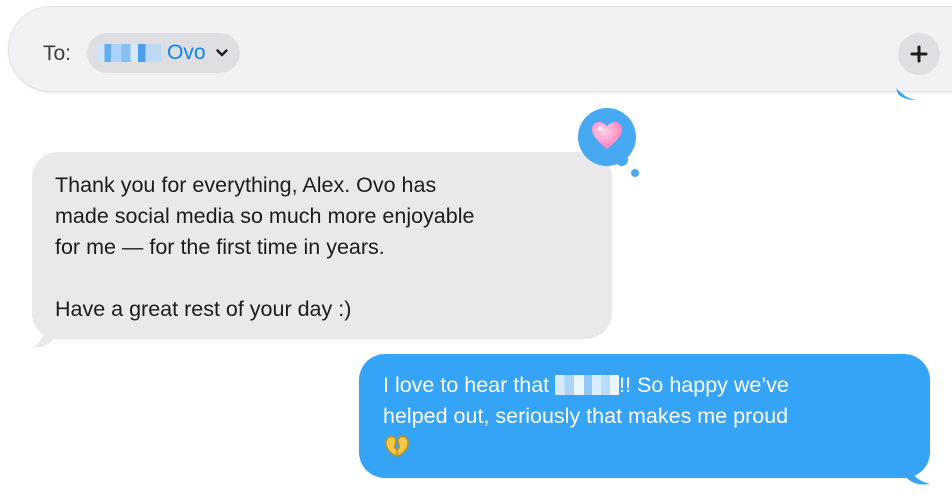 This screenshot has height=502, width=952. Describe the element at coordinates (397, 446) in the screenshot. I see `heart-hands-emoji` at that location.